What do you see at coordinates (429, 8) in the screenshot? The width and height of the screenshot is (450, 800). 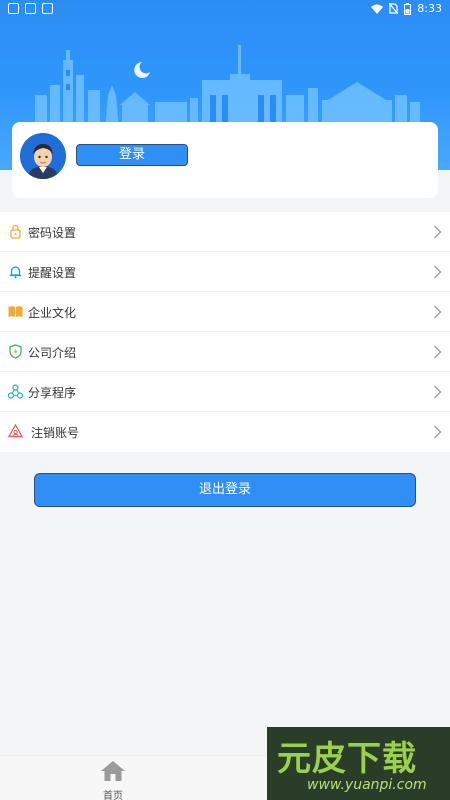 I see `status-time: 8:33` at bounding box center [429, 8].